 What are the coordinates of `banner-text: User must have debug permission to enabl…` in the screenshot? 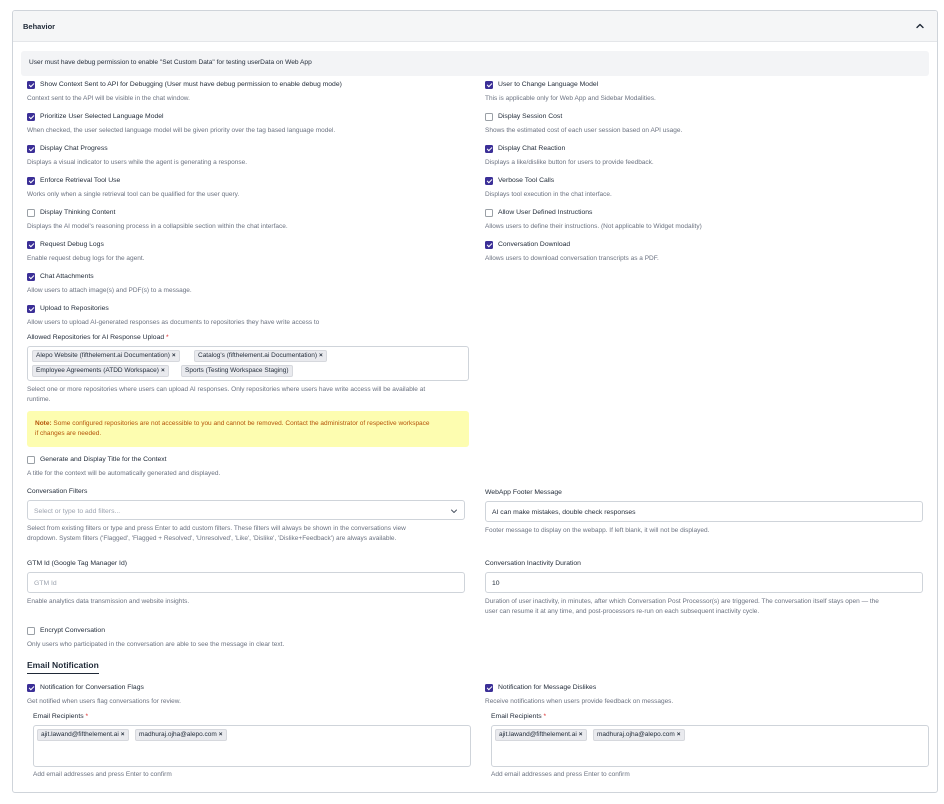 It's located at (170, 62).